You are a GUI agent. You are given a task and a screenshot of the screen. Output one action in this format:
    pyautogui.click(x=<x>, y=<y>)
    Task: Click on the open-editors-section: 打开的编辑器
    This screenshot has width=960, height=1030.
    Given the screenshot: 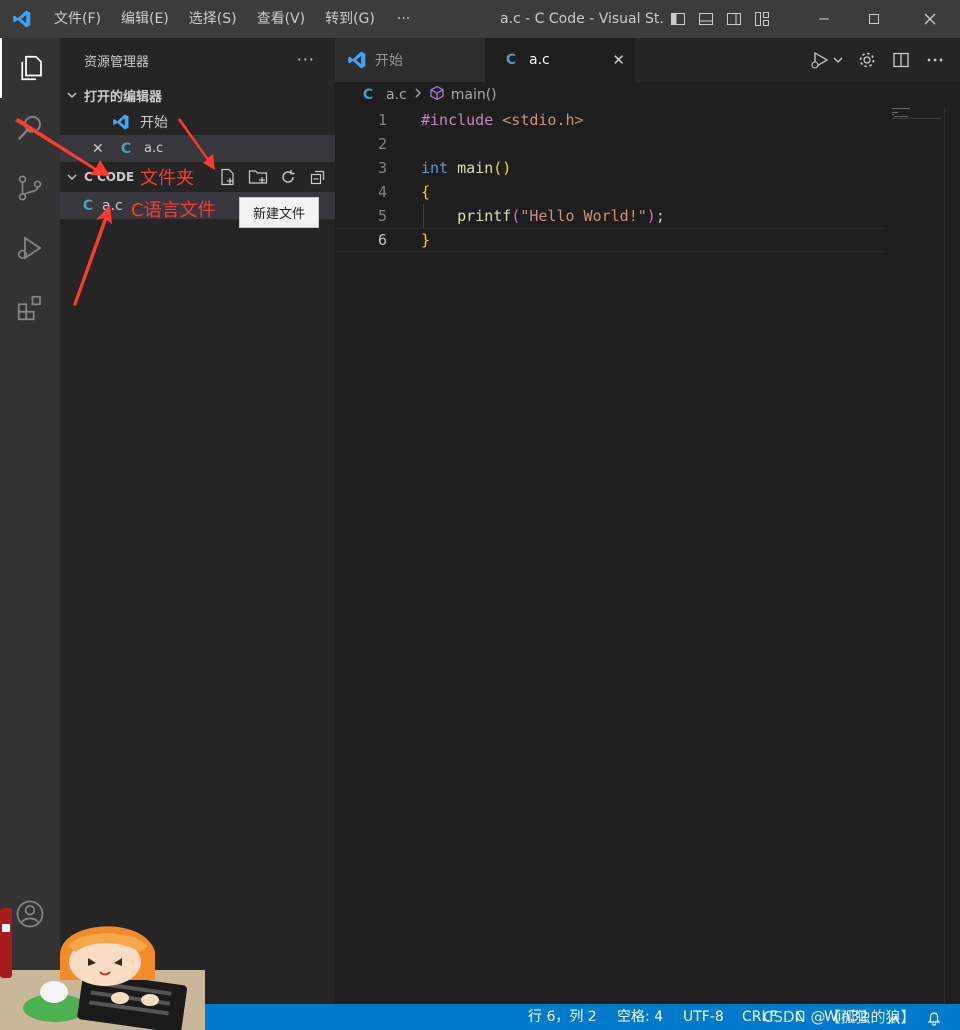 What is the action you would take?
    pyautogui.click(x=197, y=95)
    